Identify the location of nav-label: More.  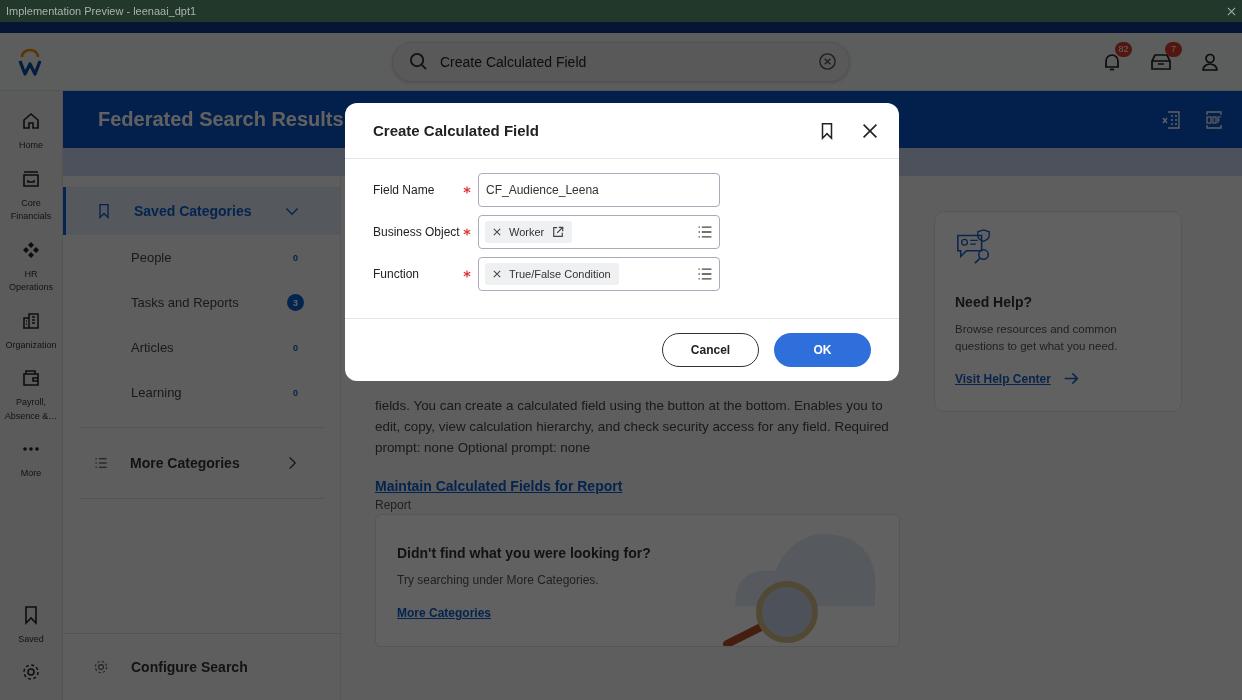
(31, 474).